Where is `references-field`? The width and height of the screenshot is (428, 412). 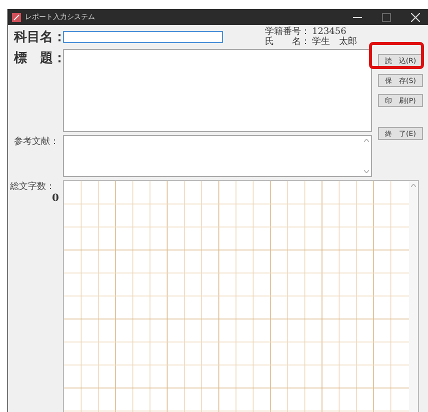 references-field is located at coordinates (217, 156).